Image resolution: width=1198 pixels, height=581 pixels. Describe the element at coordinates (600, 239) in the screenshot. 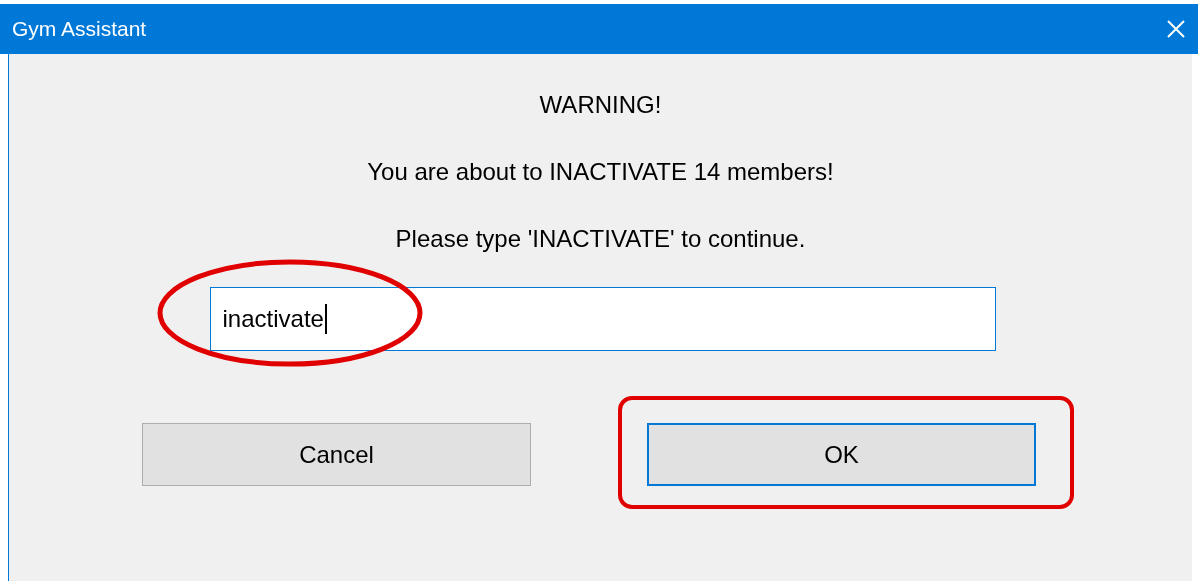

I see `message-text: Please type 'INACTIVATE' to continue.` at that location.